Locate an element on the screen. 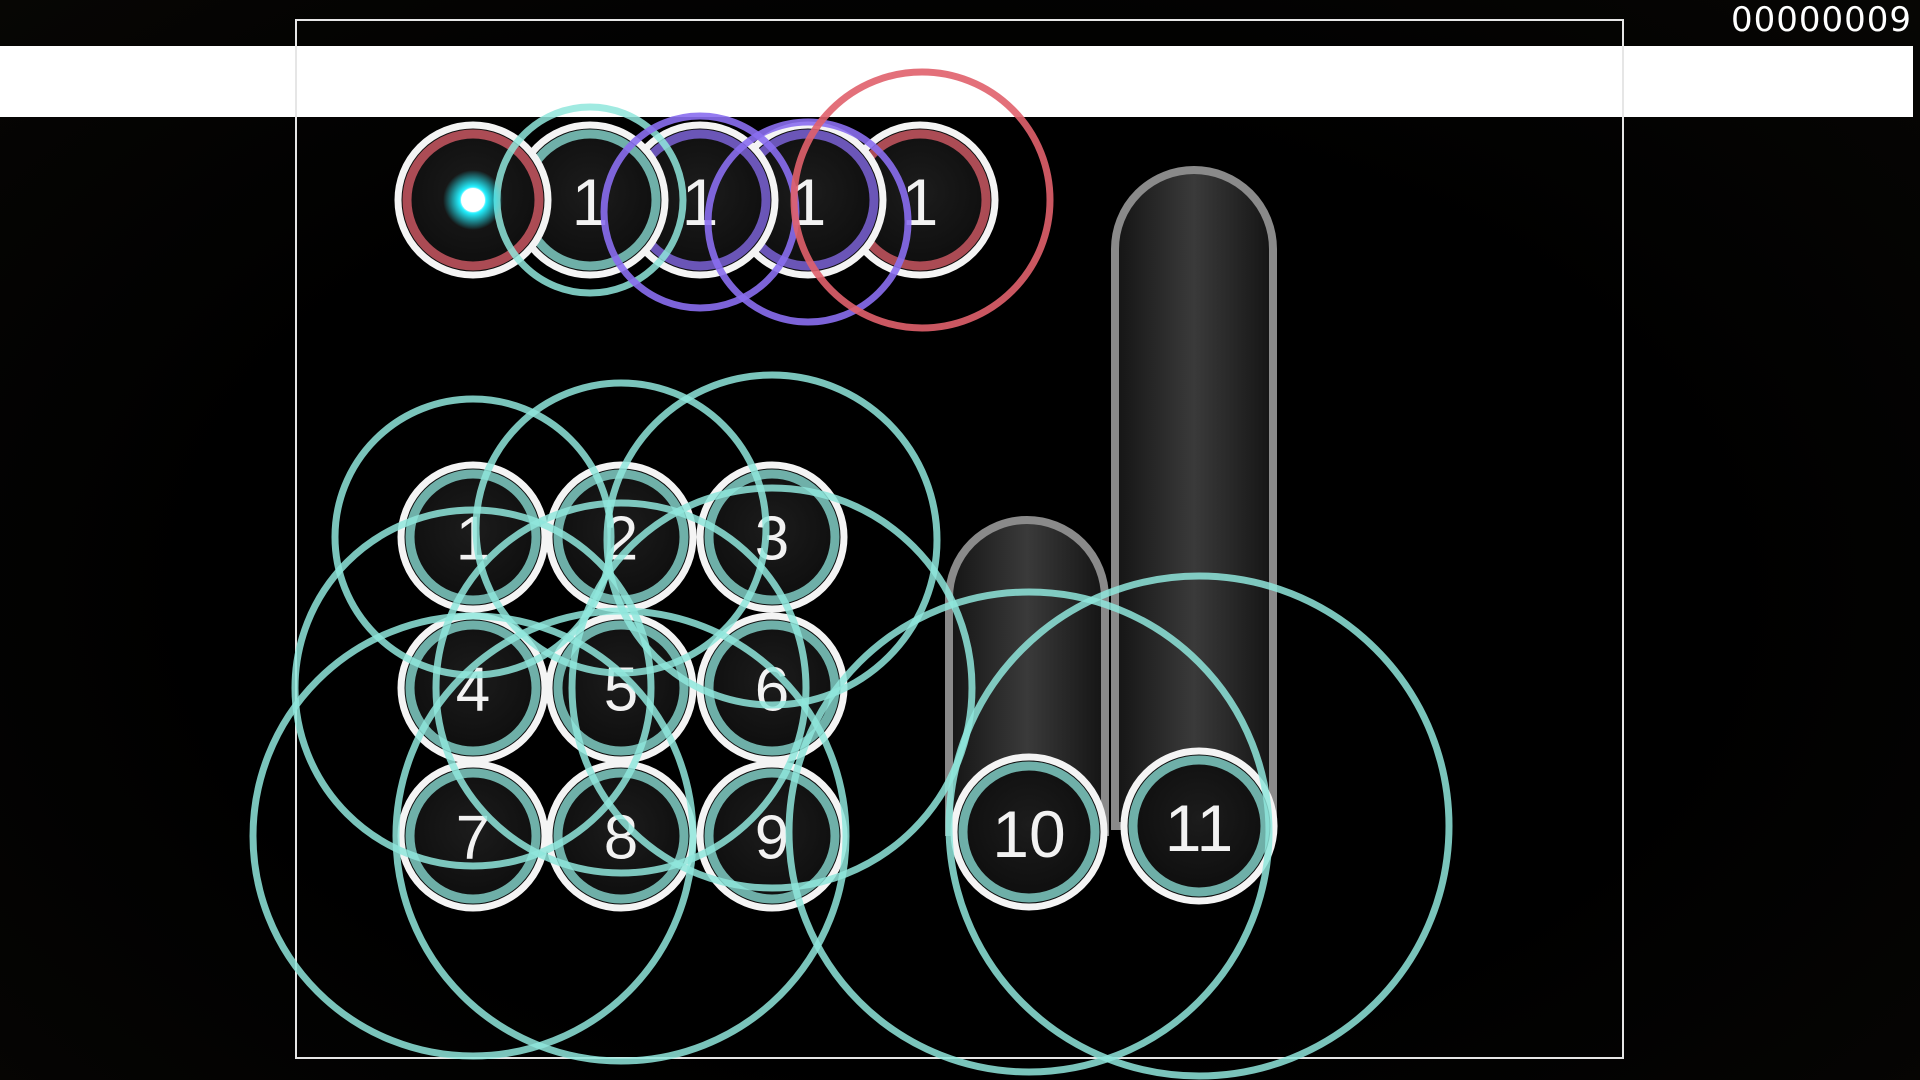 The height and width of the screenshot is (1080, 1920). slider-head-11: 11 is located at coordinates (1199, 826).